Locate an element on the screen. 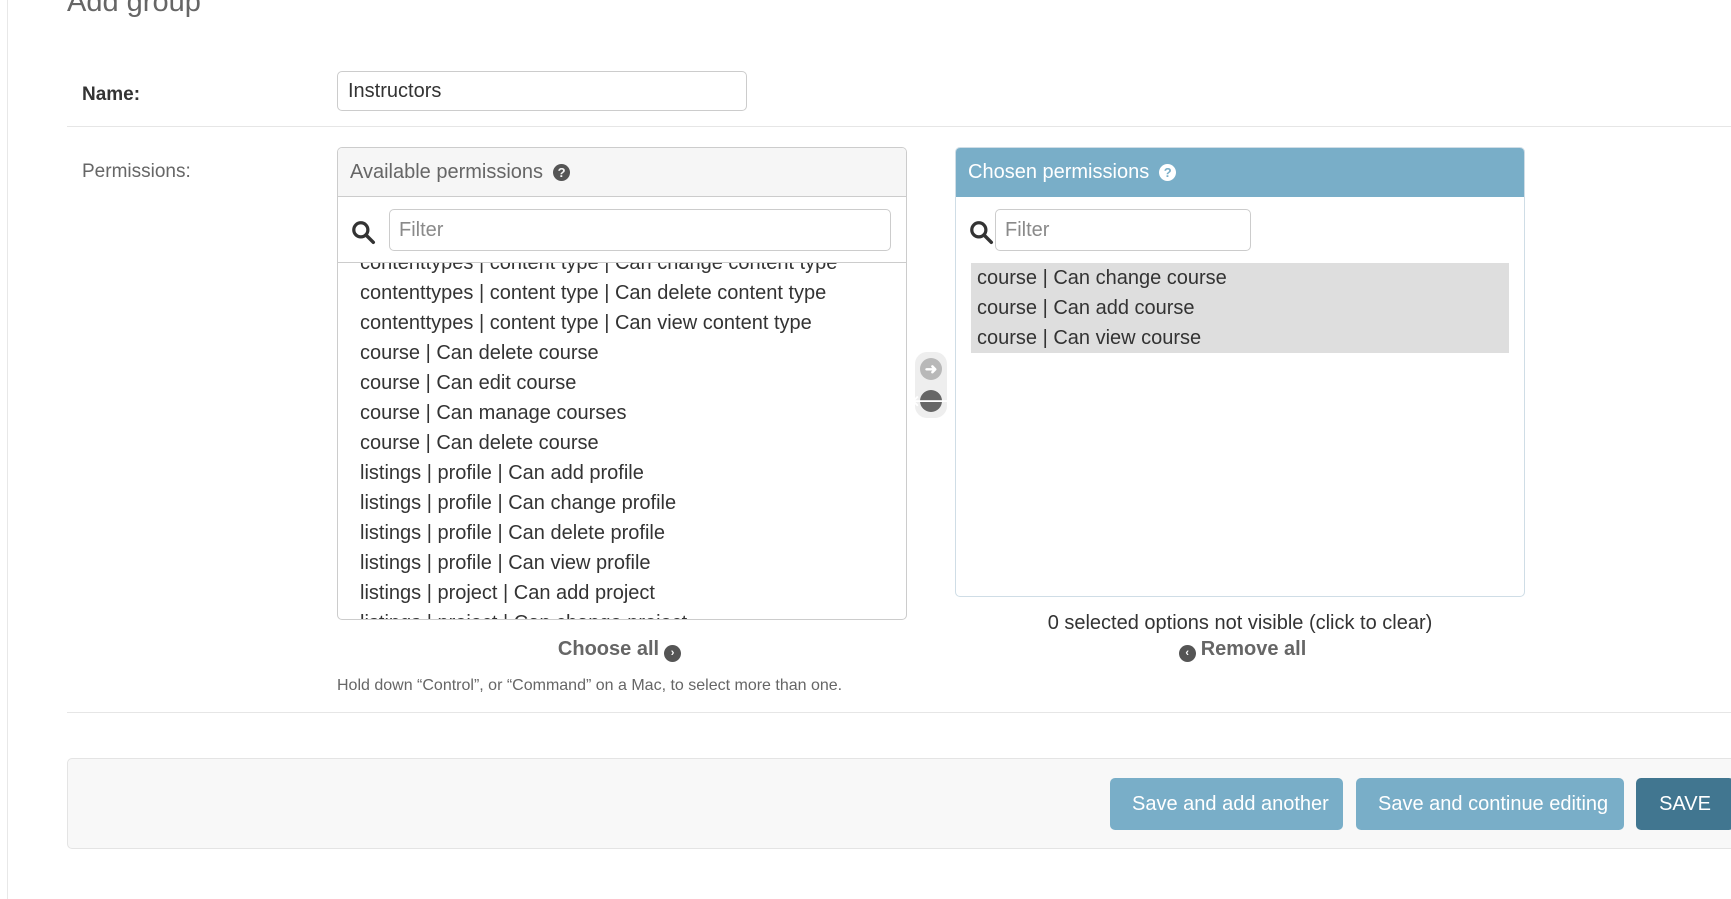  page-title: Add group is located at coordinates (134, 9).